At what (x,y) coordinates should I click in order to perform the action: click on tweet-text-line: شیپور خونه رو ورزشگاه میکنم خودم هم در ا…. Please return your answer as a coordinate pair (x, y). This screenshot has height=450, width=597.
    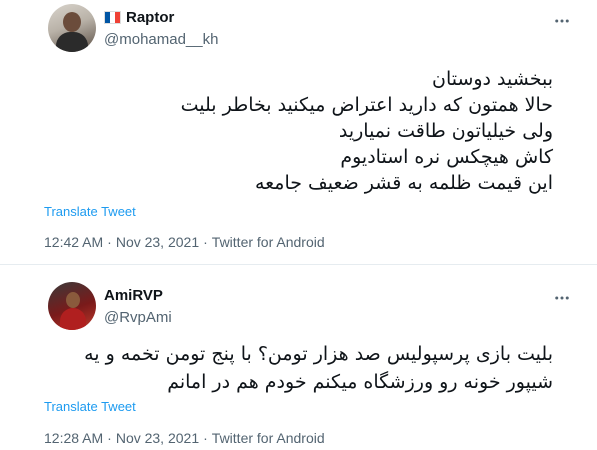
    Looking at the image, I should click on (360, 382).